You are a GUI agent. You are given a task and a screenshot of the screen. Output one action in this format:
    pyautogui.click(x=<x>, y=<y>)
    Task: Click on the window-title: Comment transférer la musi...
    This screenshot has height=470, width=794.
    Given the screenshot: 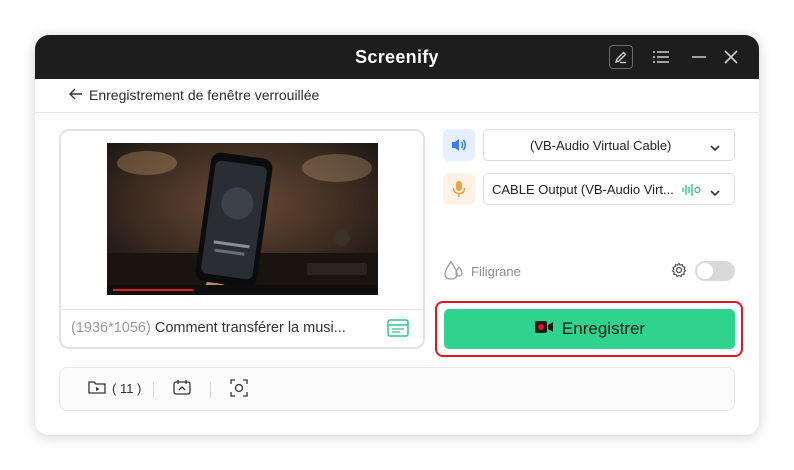 What is the action you would take?
    pyautogui.click(x=250, y=328)
    